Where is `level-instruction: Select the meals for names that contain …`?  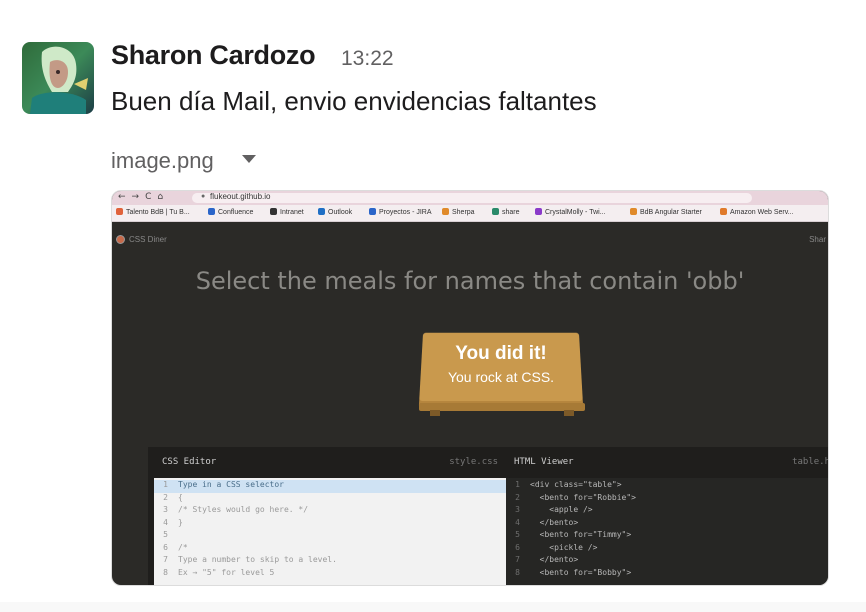
level-instruction: Select the meals for names that contain … is located at coordinates (470, 281).